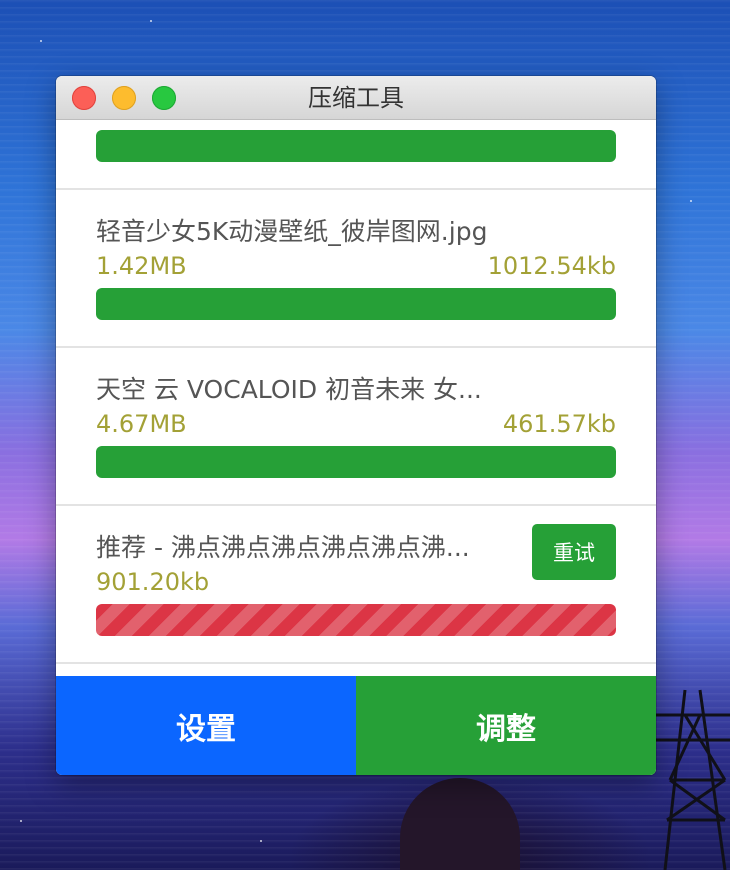 This screenshot has height=870, width=730. Describe the element at coordinates (141, 424) in the screenshot. I see `original-size: 4.67MB` at that location.